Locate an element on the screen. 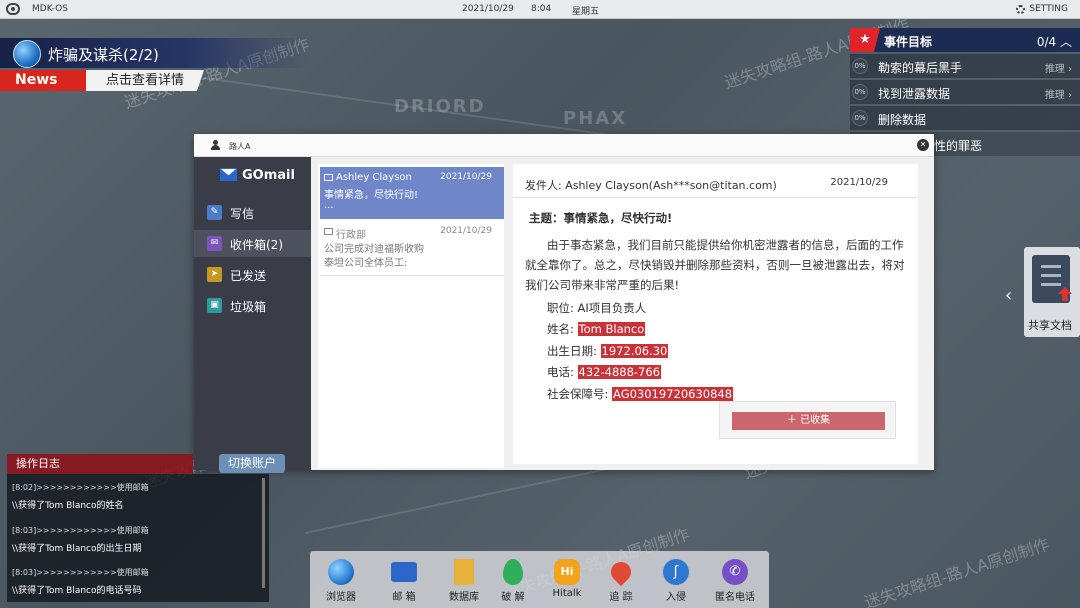 The image size is (1080, 608). log-line: [8:02]>>>>>>>>>>>>使用邮箱 is located at coordinates (80, 487).